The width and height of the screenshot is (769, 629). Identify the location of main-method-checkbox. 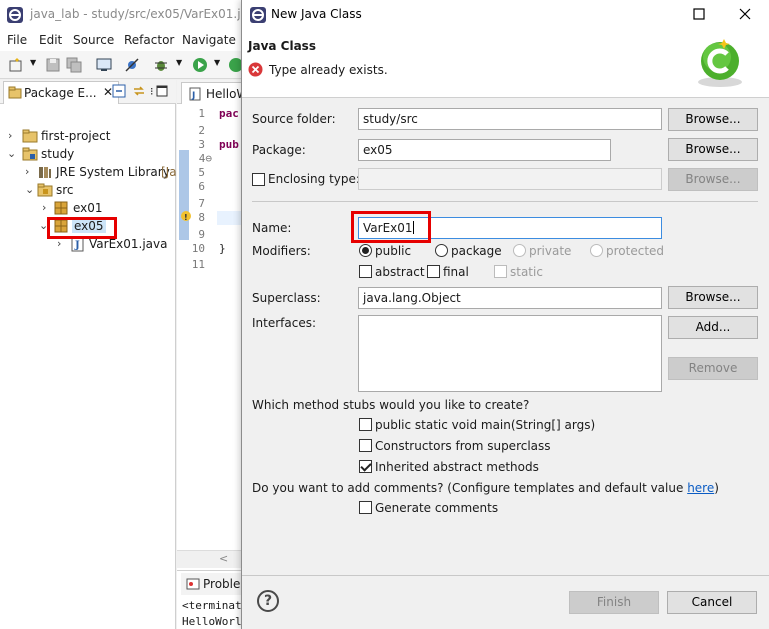
(365, 424).